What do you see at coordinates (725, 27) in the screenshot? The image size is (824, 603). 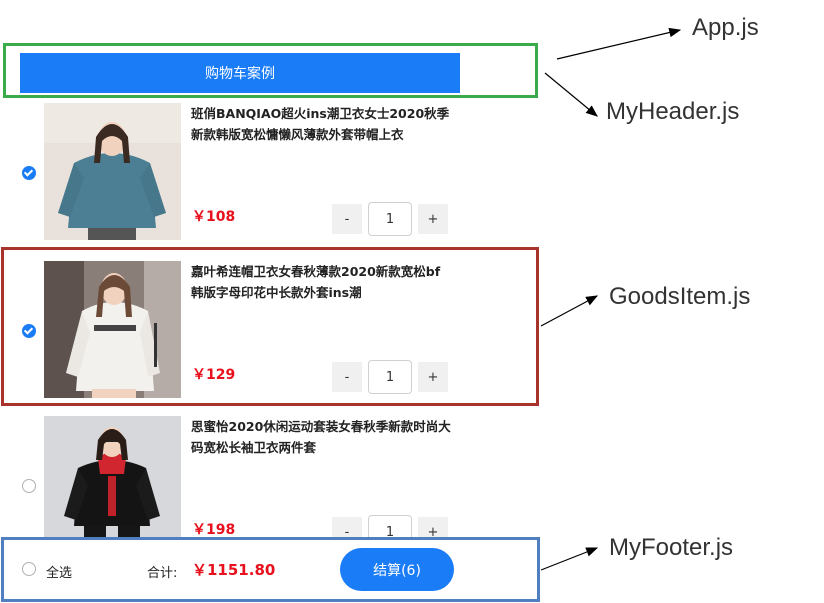 I see `annotation-app: App.js` at bounding box center [725, 27].